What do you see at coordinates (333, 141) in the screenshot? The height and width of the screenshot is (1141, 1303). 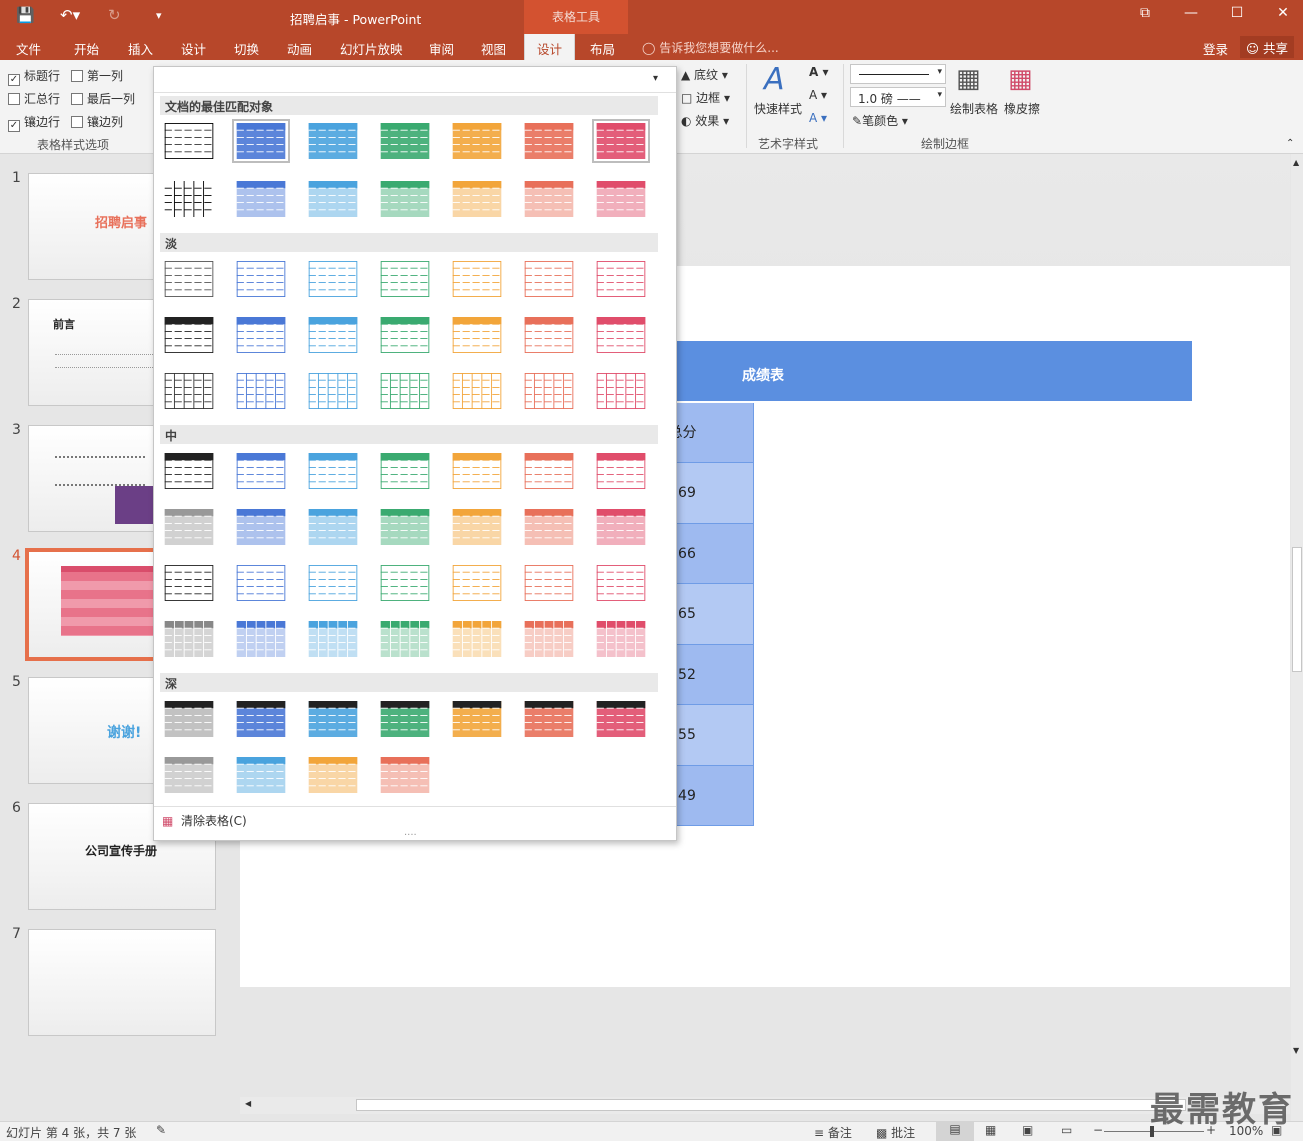 I see `style-swatch-best-lightblue` at bounding box center [333, 141].